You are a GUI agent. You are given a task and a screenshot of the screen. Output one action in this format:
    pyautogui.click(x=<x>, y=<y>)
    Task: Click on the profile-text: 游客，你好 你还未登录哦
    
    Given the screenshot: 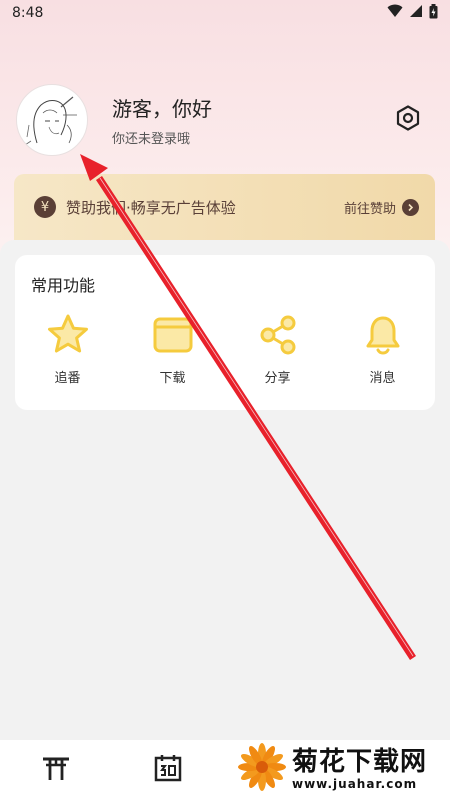 What is the action you would take?
    pyautogui.click(x=162, y=120)
    